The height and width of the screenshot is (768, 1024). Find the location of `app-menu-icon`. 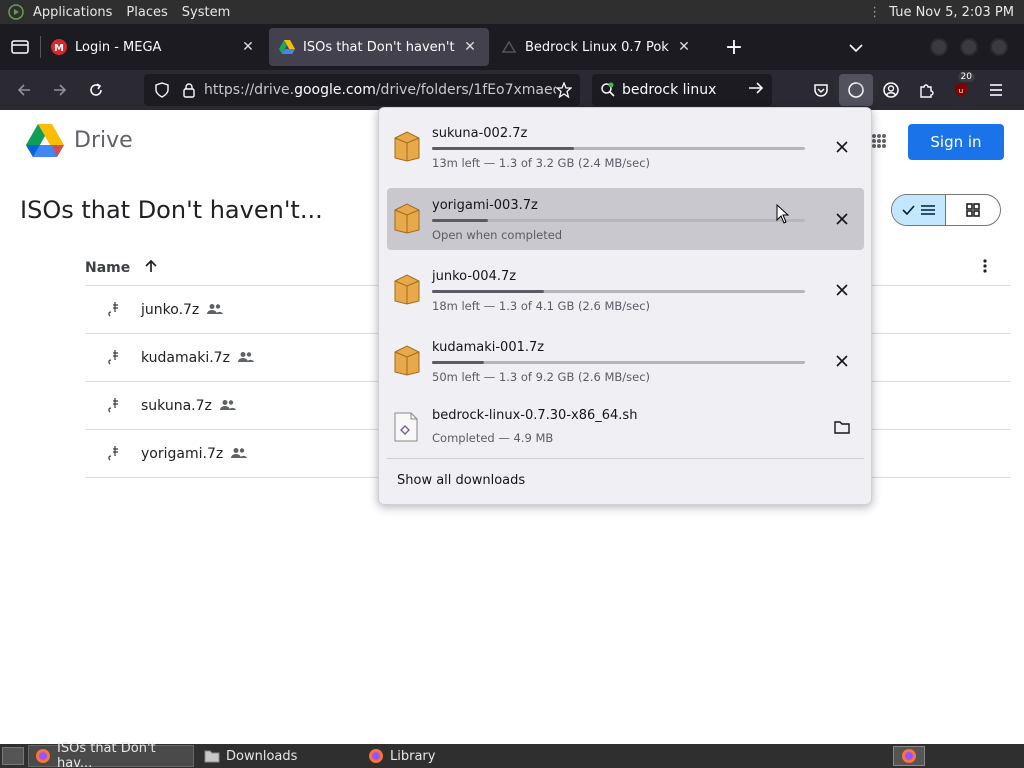

app-menu-icon is located at coordinates (996, 90).